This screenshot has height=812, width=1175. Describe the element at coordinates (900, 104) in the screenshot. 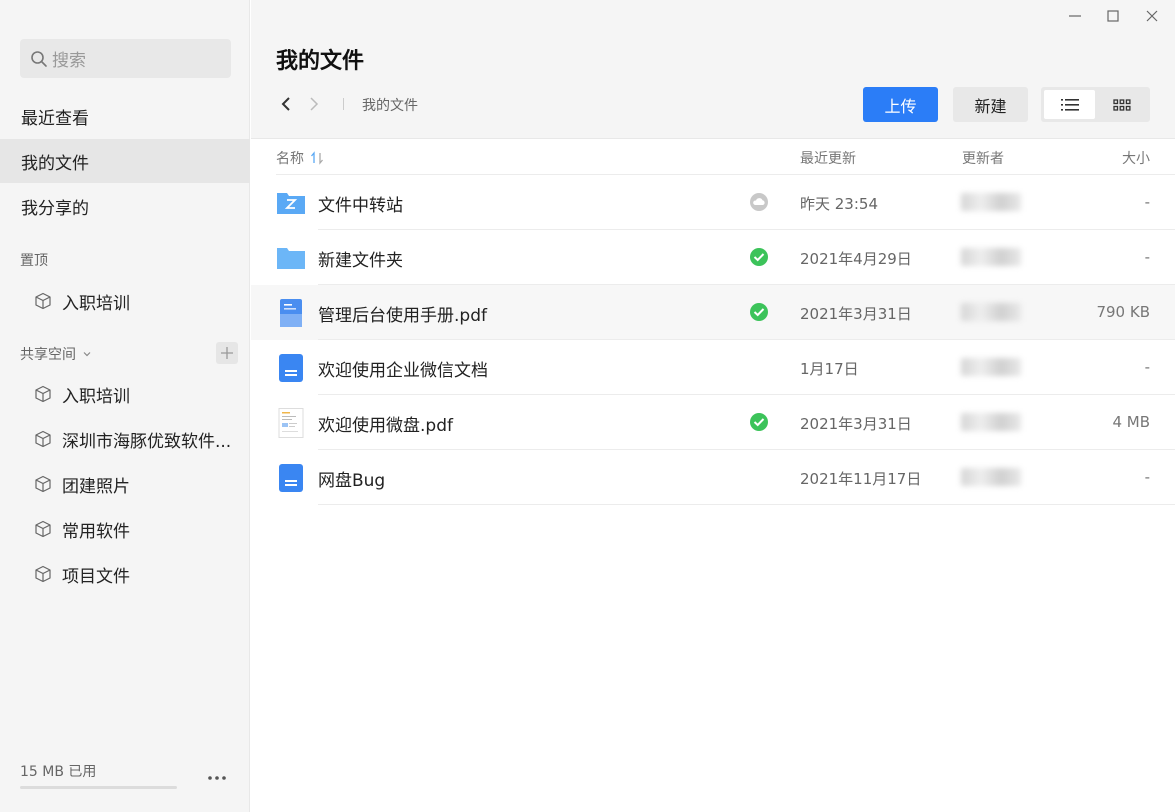

I see `upload-button: 上传` at that location.